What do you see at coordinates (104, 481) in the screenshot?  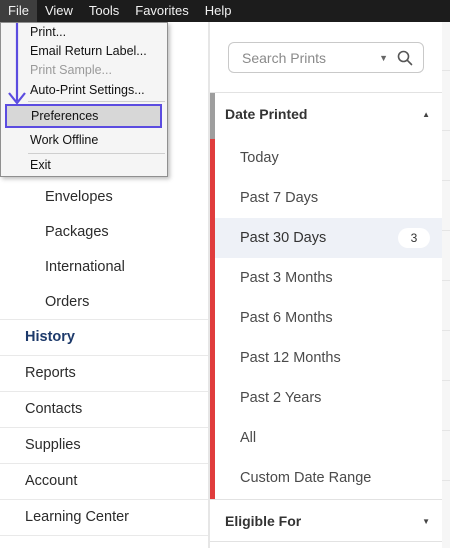 I see `sidebar-item-account: Account` at bounding box center [104, 481].